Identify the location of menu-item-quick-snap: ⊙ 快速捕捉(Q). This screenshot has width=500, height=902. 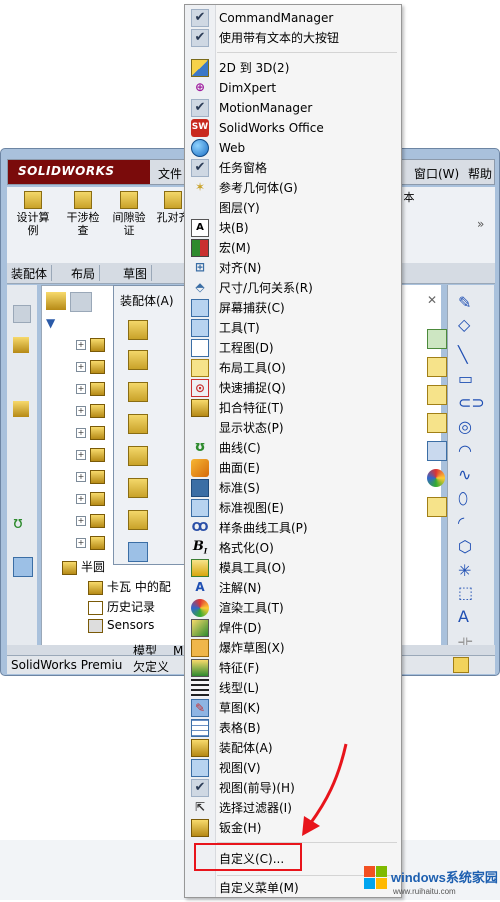
(293, 388).